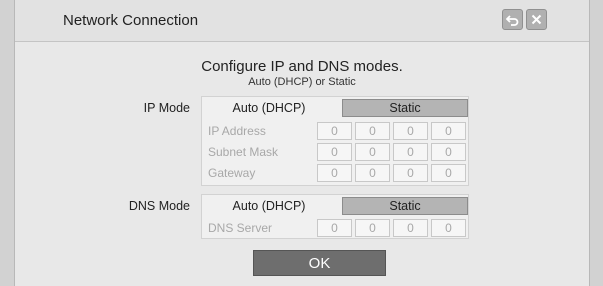  What do you see at coordinates (302, 21) in the screenshot?
I see `title-bar: Network Connection` at bounding box center [302, 21].